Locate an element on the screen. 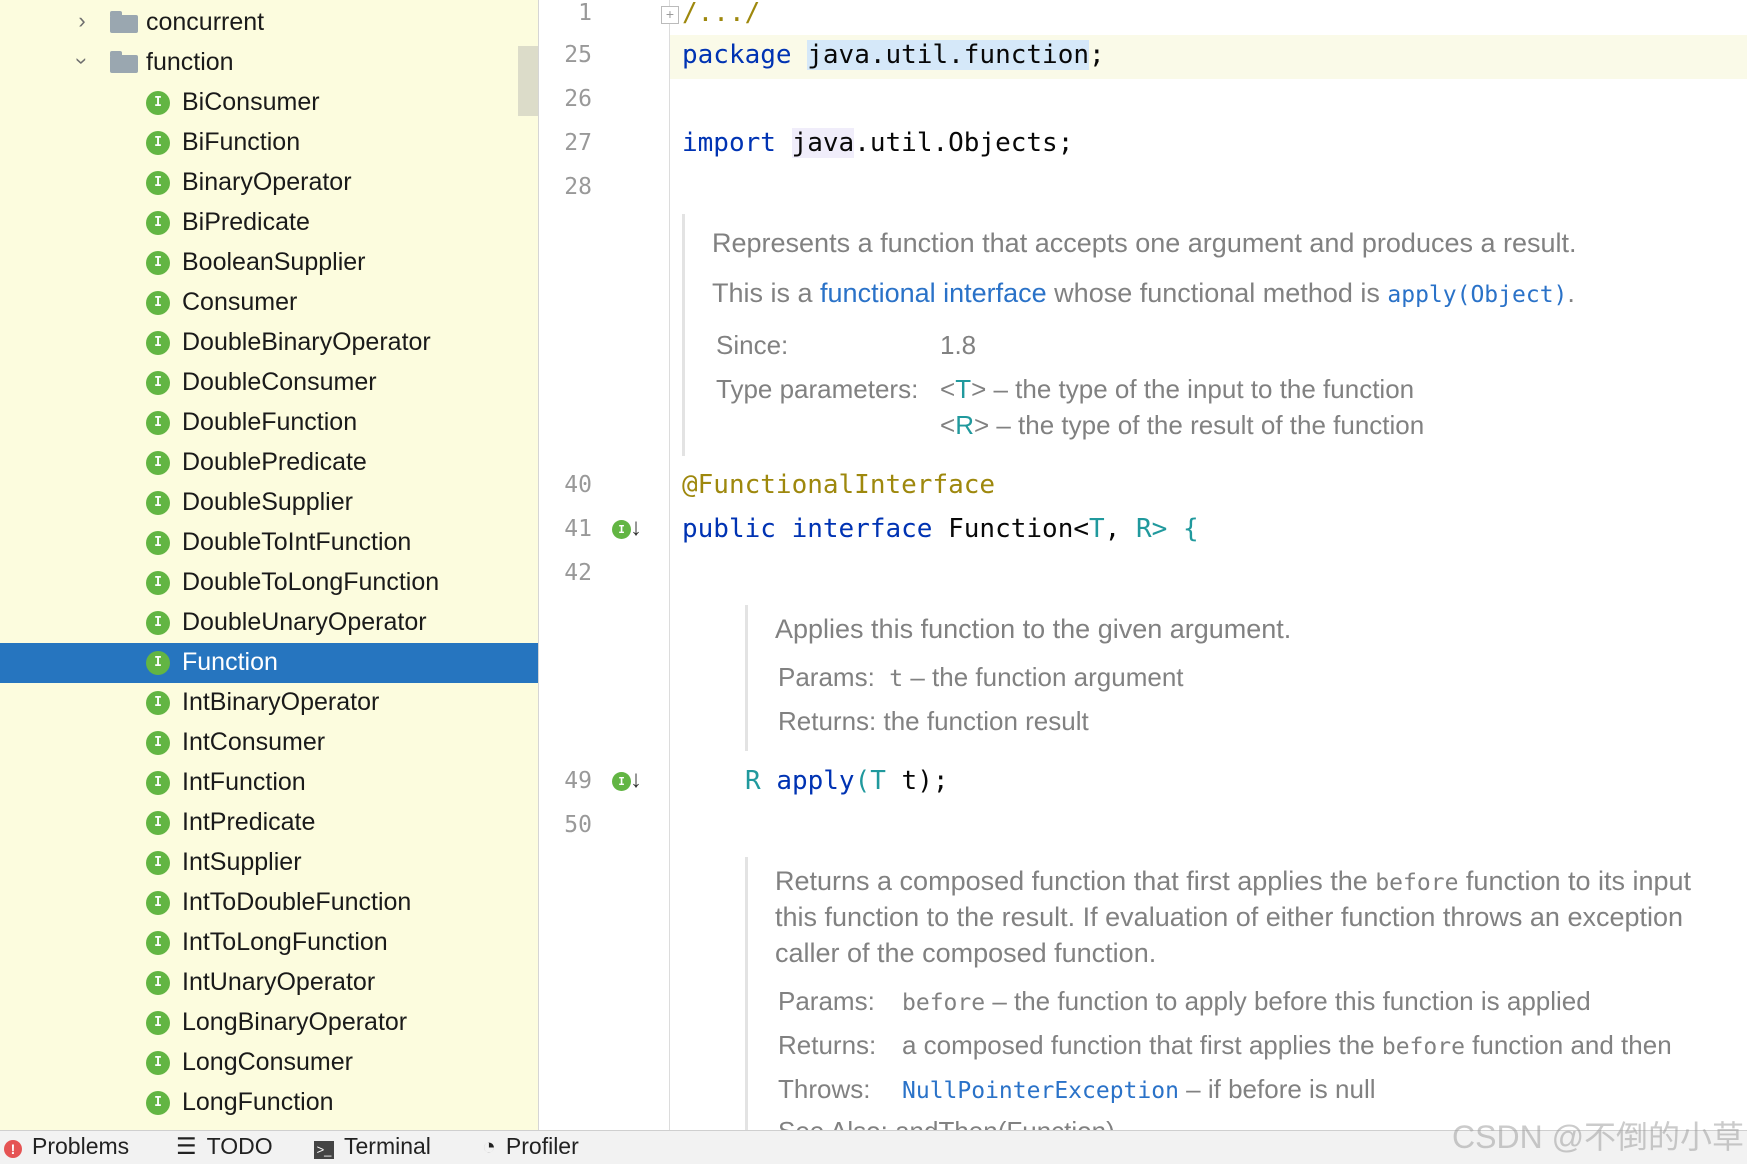 The height and width of the screenshot is (1164, 1747). tree-item-label: DoubleBinaryOperator is located at coordinates (306, 342).